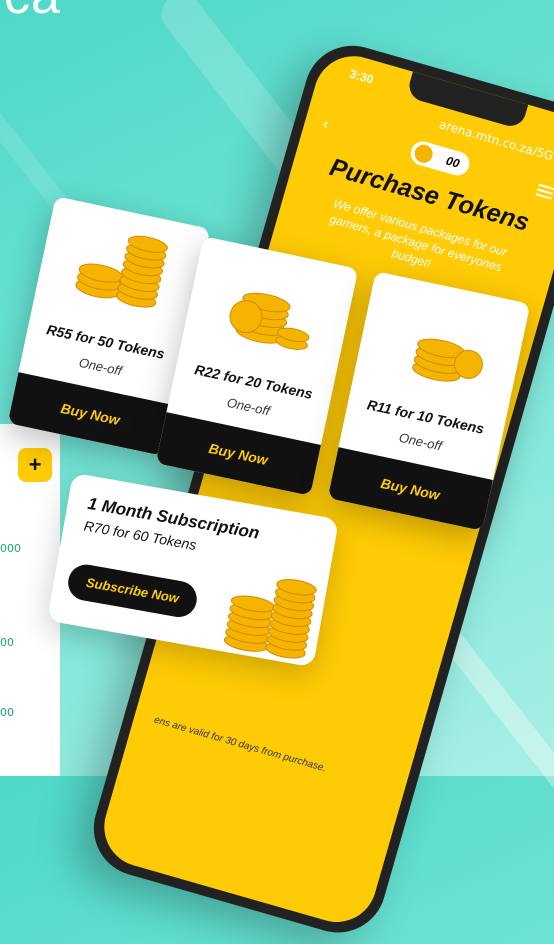 The image size is (554, 944). What do you see at coordinates (440, 158) in the screenshot?
I see `token-balance-badge: 00` at bounding box center [440, 158].